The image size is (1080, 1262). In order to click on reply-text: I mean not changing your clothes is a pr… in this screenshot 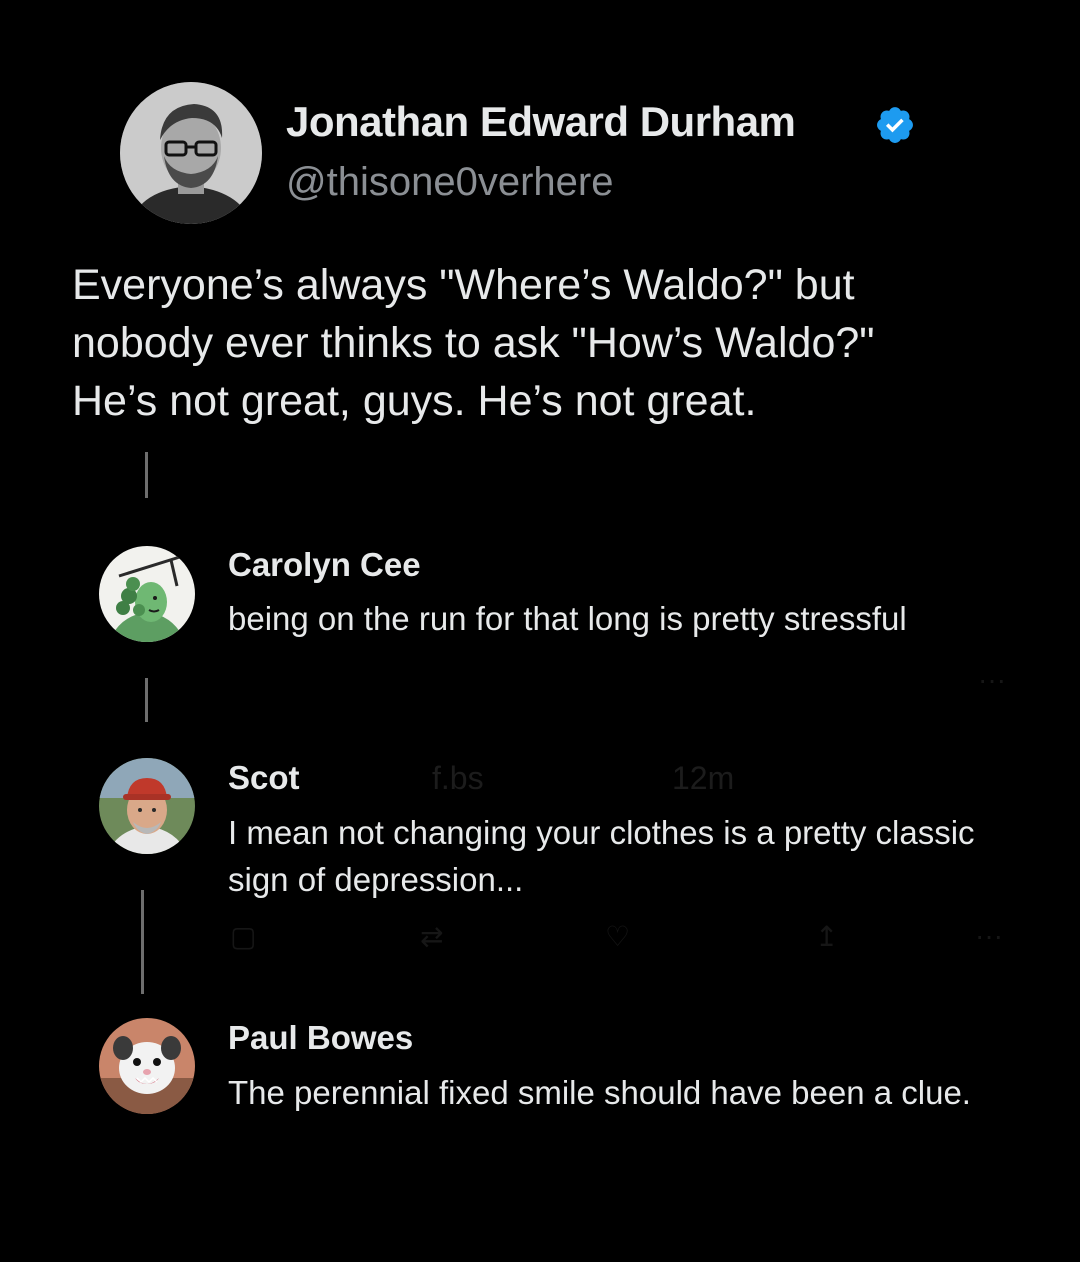, I will do `click(601, 856)`.